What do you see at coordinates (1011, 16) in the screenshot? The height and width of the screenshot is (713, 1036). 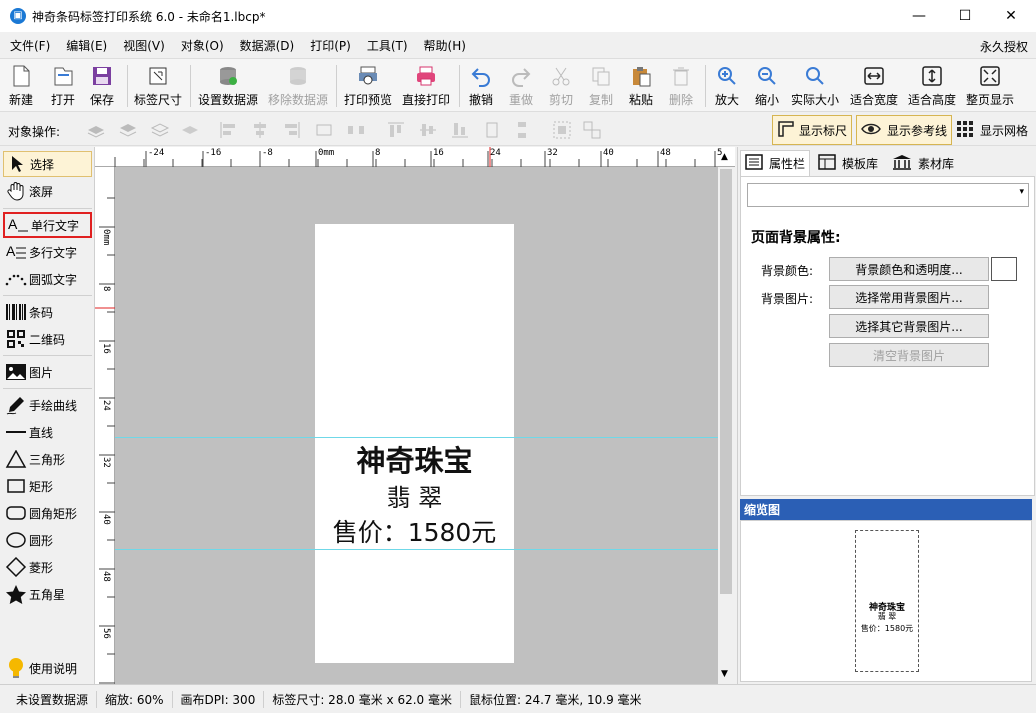 I see `close-button: ✕` at bounding box center [1011, 16].